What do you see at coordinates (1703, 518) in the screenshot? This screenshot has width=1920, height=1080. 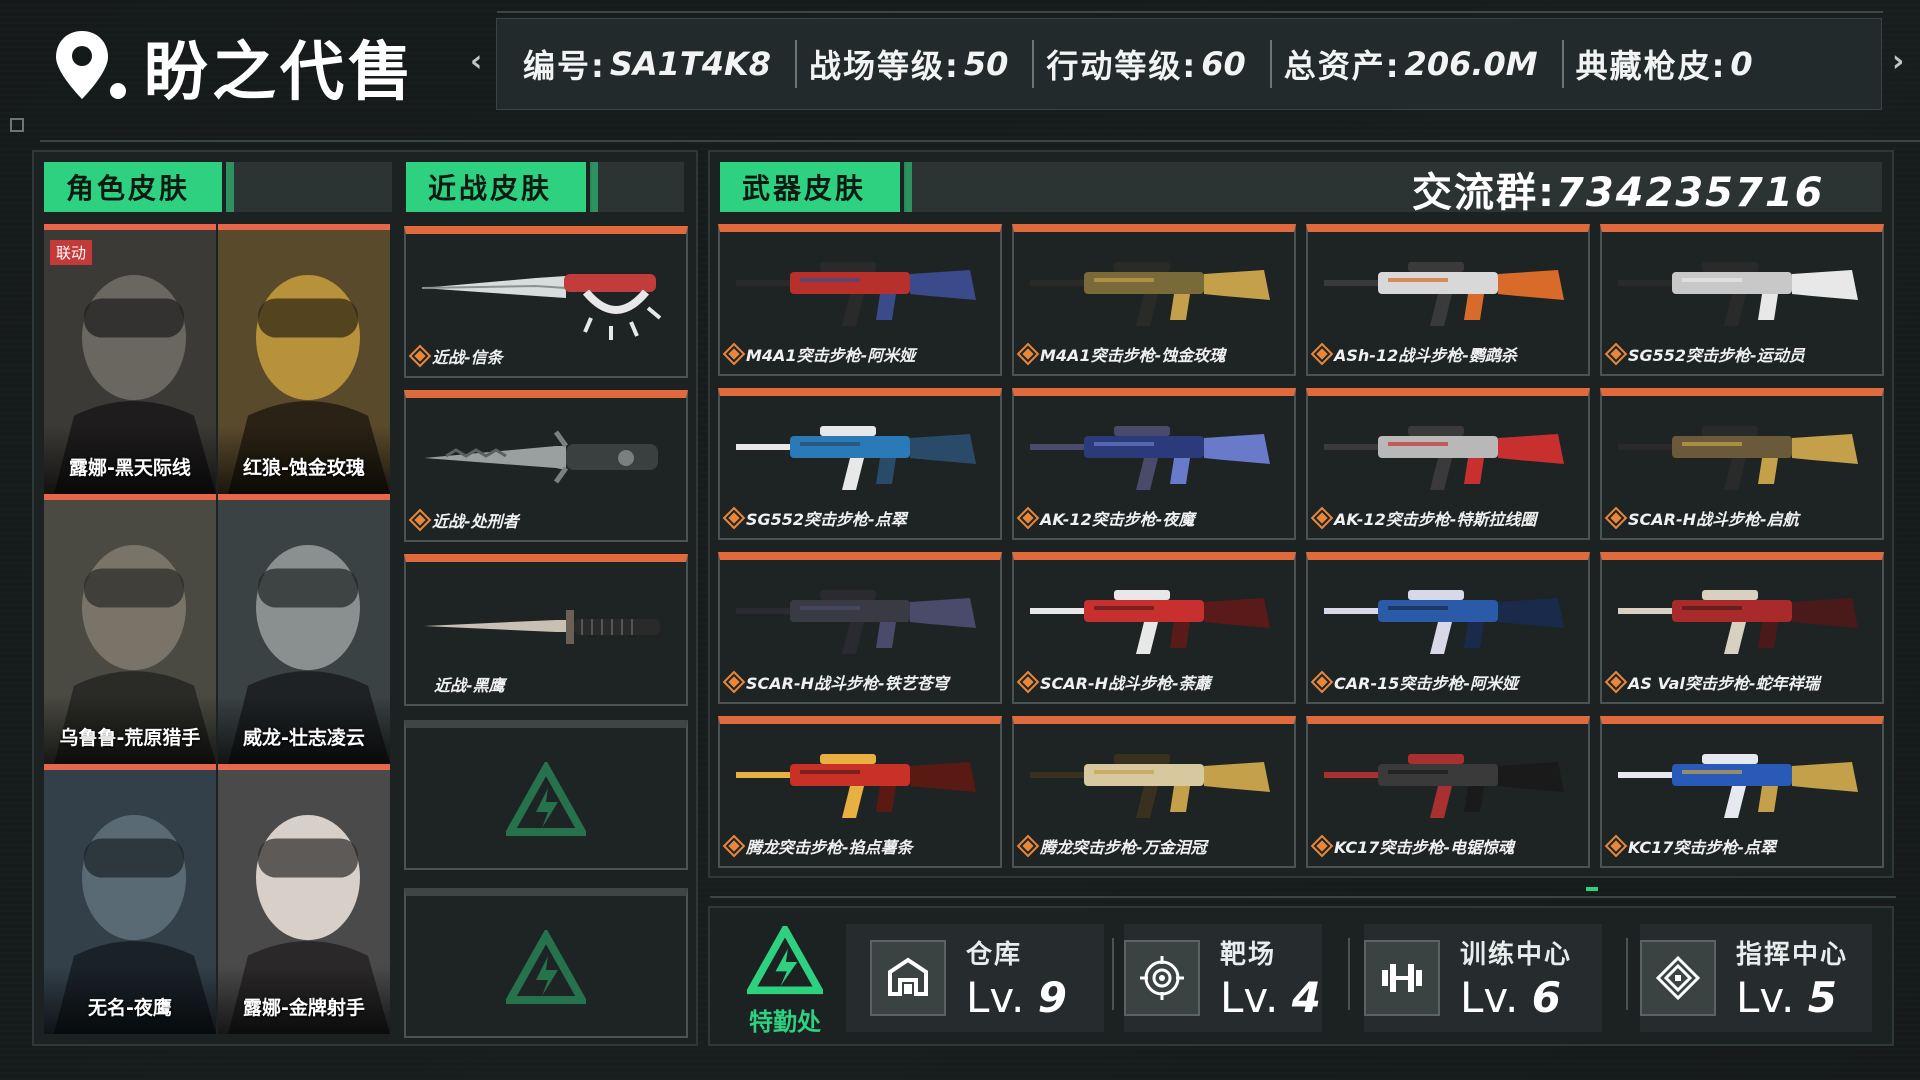 I see `item-caption: SCAR-H战斗步枪-启航` at bounding box center [1703, 518].